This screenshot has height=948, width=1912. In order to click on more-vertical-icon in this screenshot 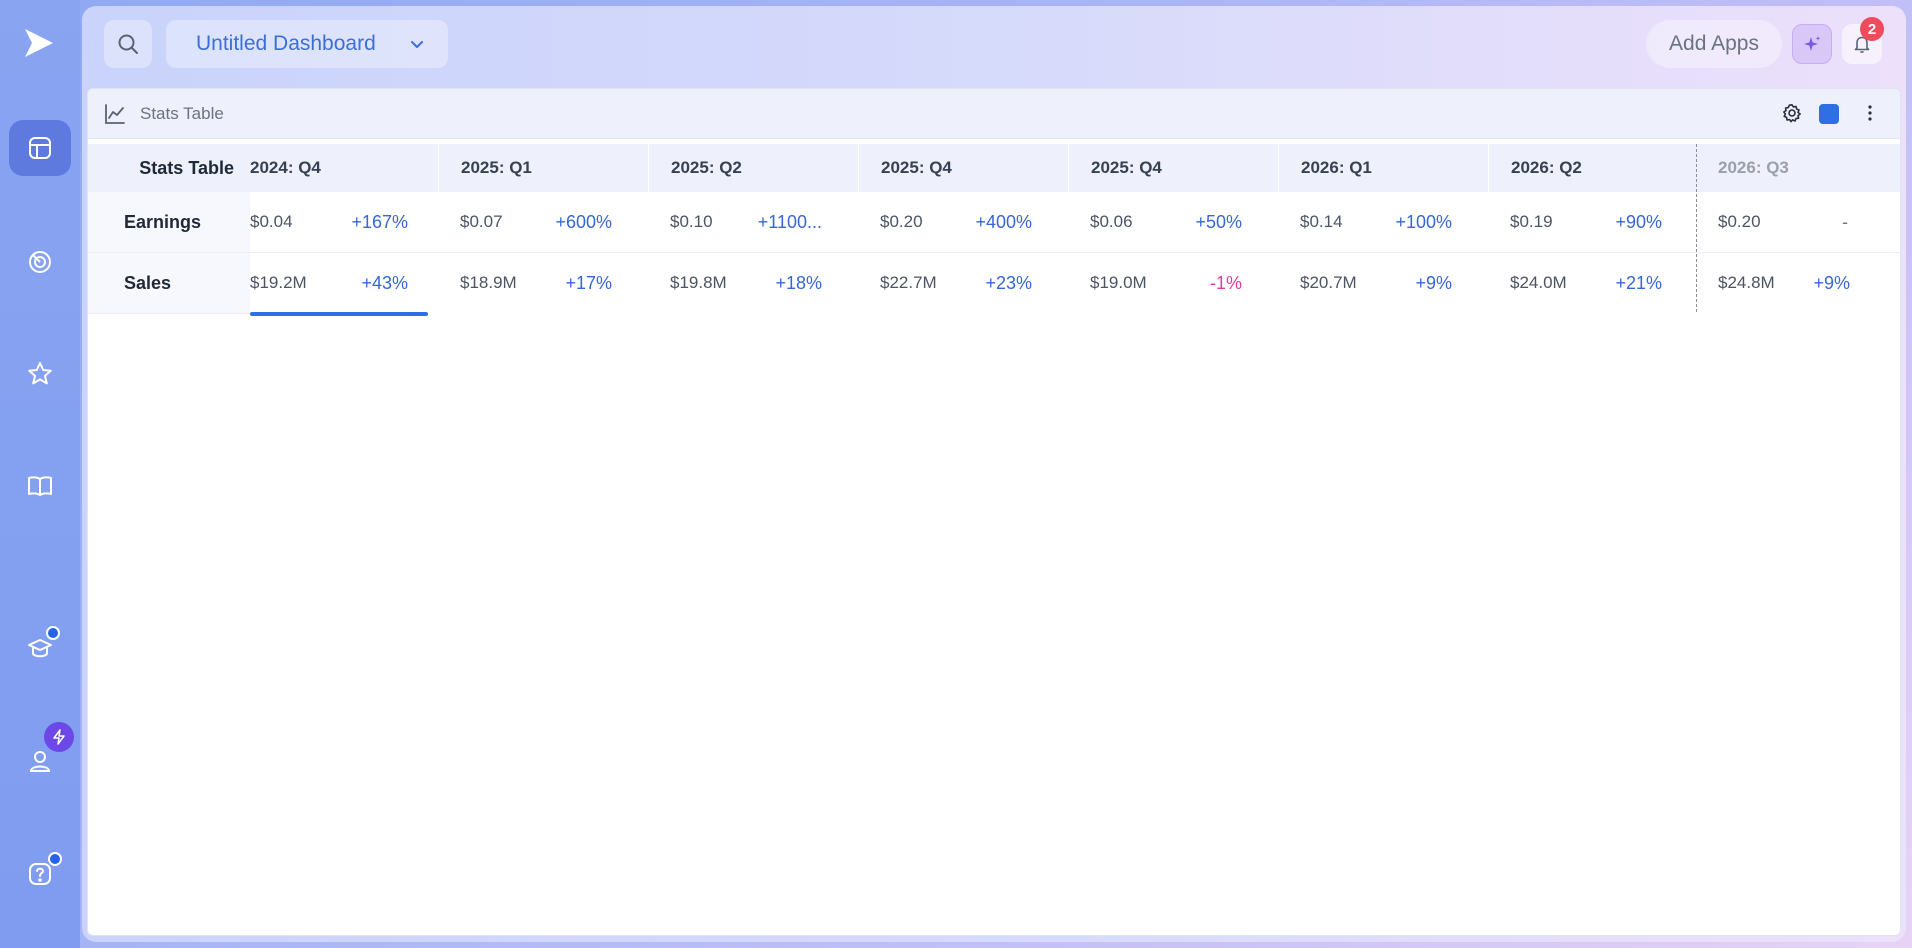, I will do `click(1870, 113)`.